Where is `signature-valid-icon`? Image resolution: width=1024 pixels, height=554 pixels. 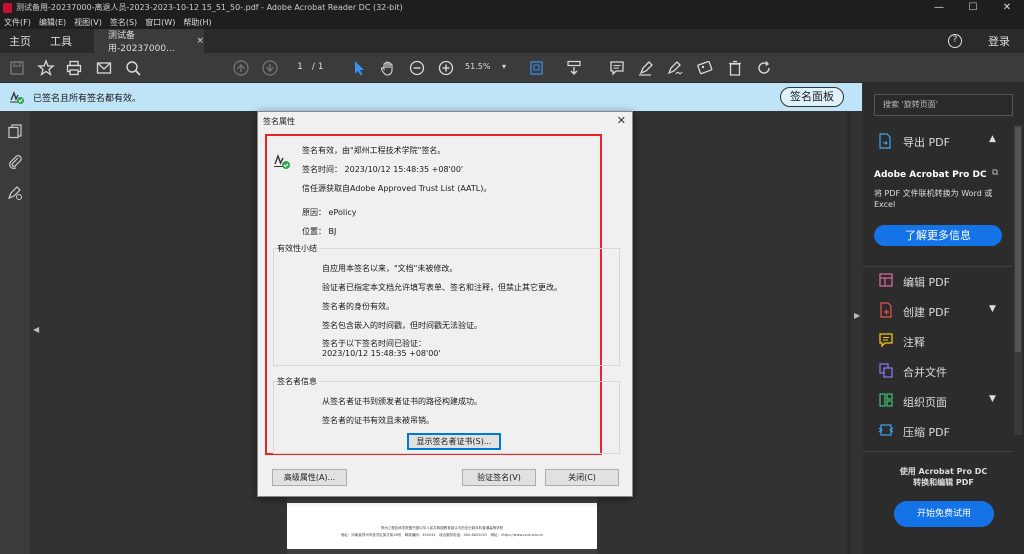 signature-valid-icon is located at coordinates (282, 161).